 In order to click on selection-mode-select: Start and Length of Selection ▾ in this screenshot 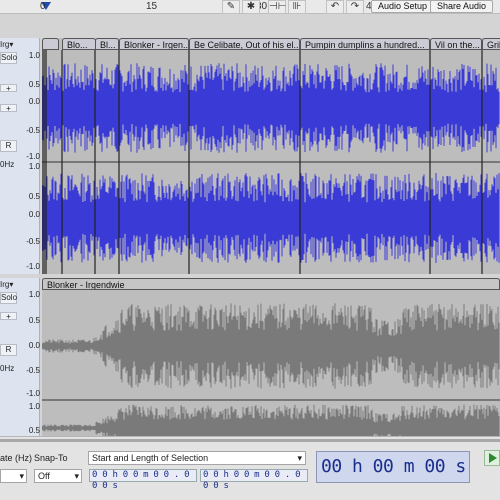, I will do `click(197, 458)`.